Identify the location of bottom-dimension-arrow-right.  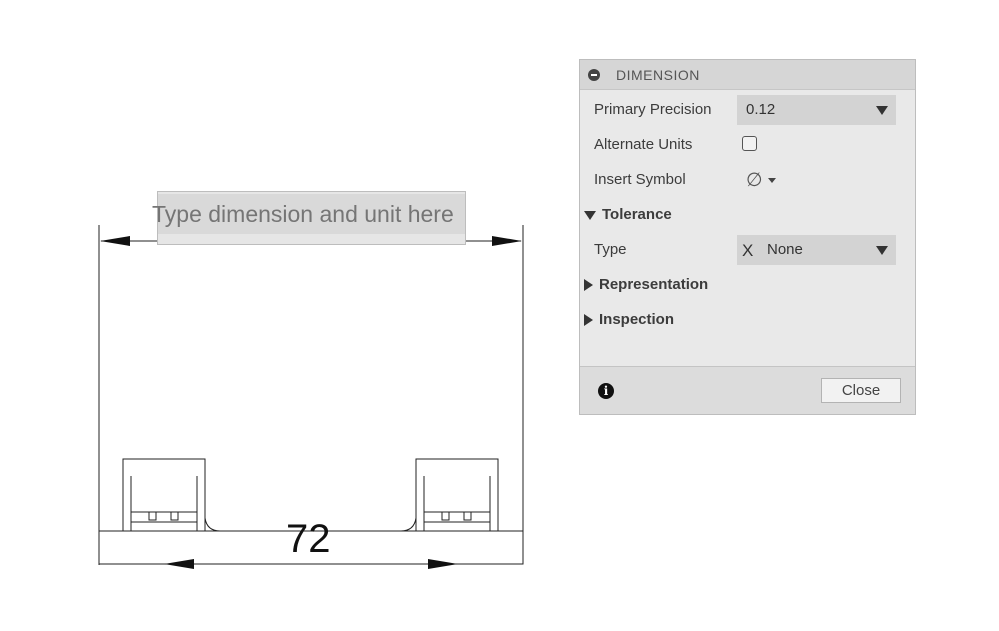
(443, 564).